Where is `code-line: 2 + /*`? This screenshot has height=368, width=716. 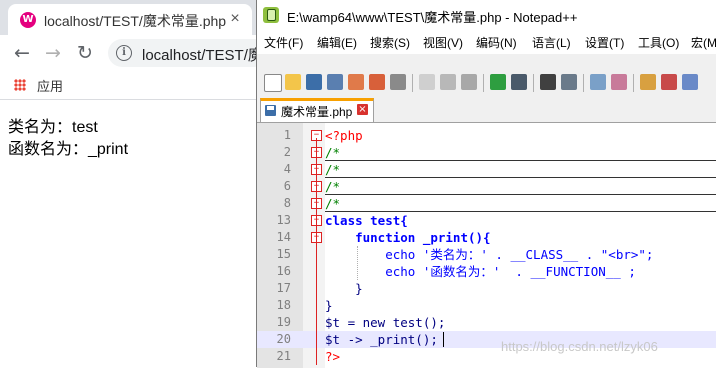
code-line: 2 + /* is located at coordinates (486, 152).